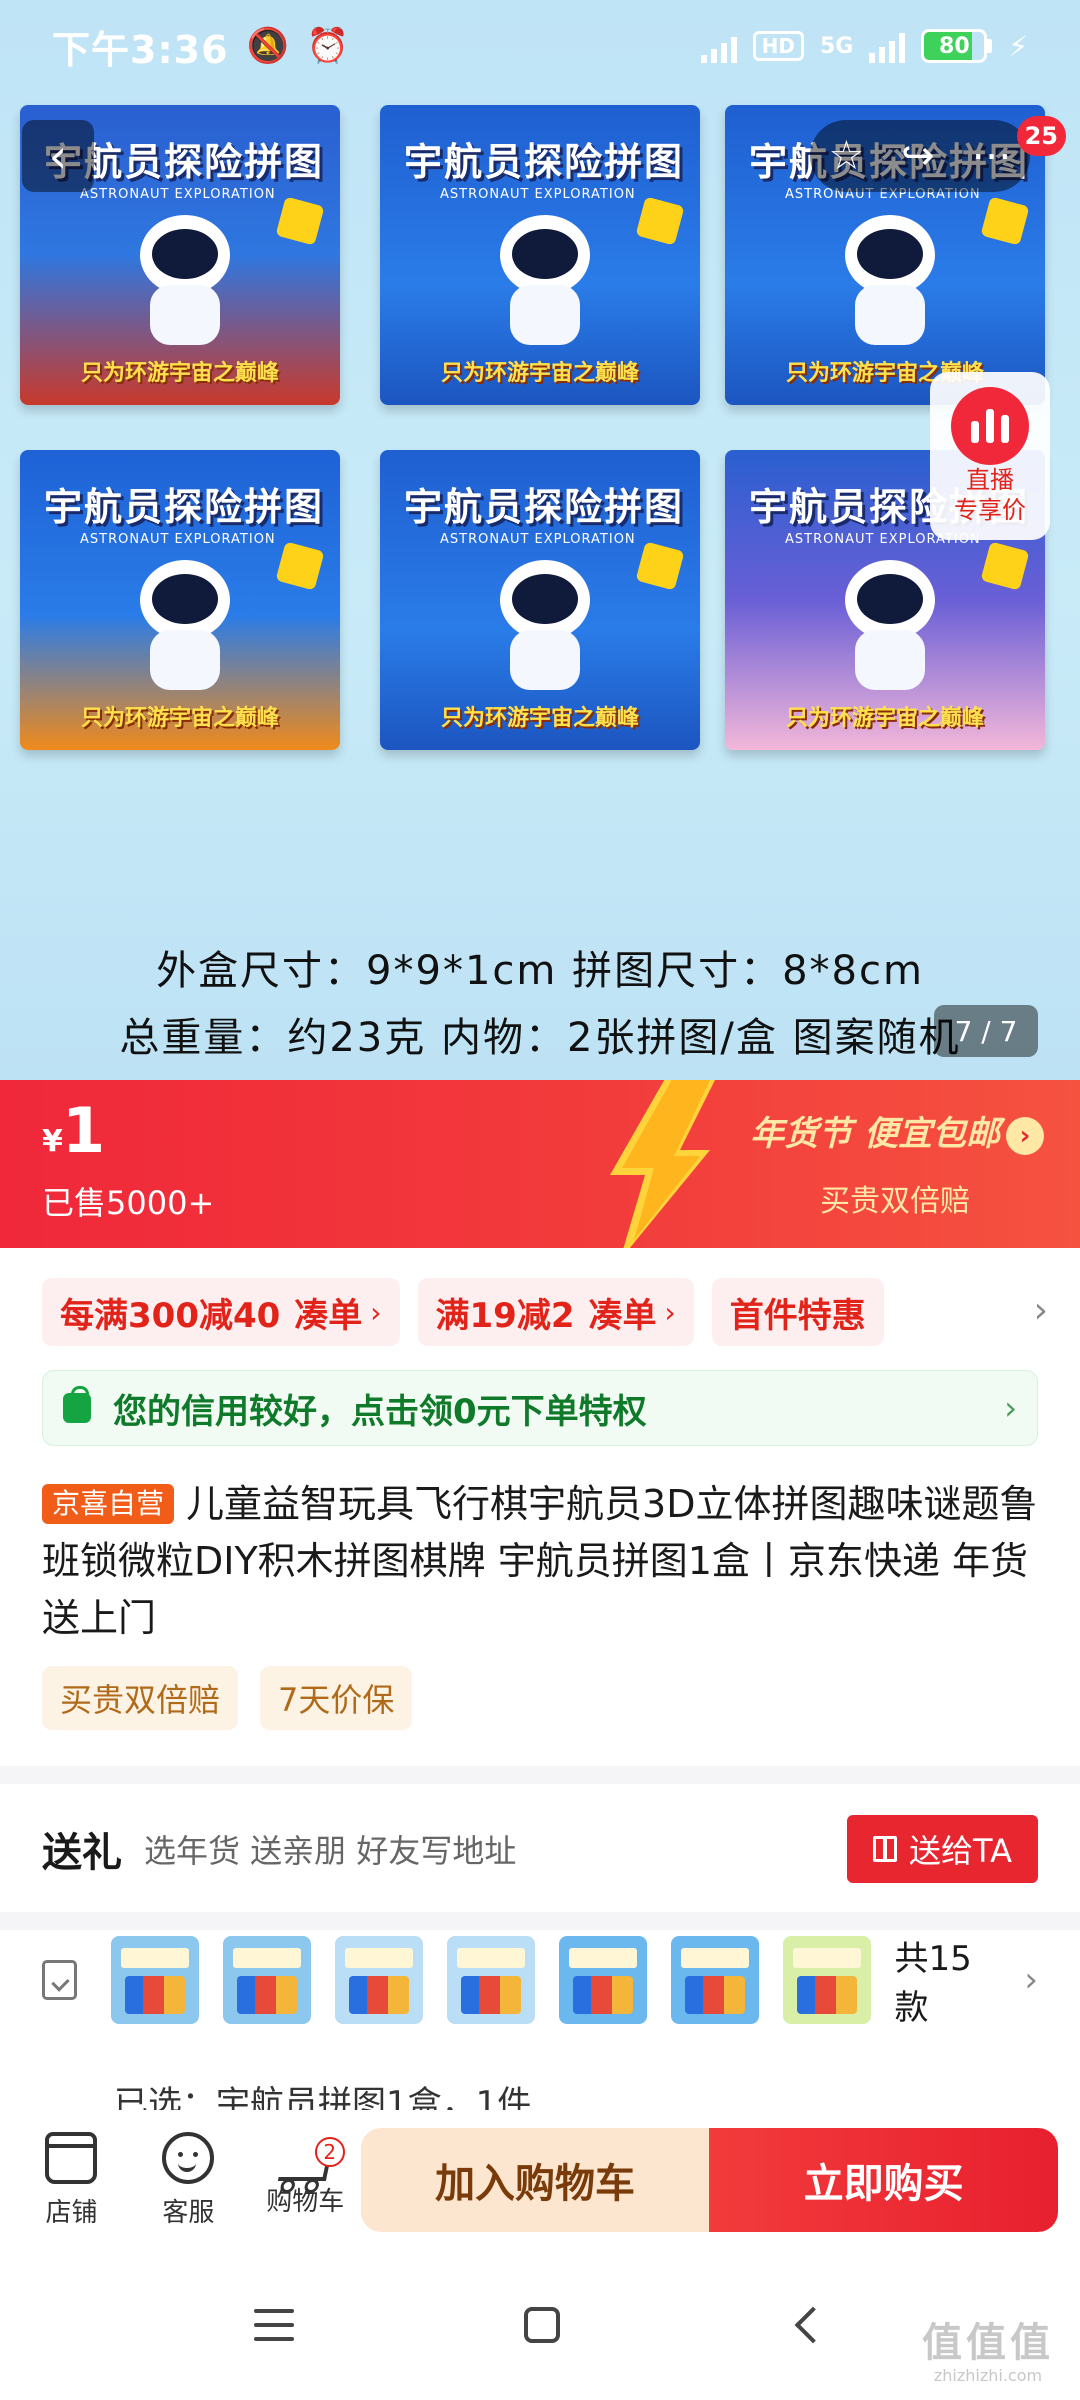 This screenshot has height=2400, width=1080. Describe the element at coordinates (662, 1164) in the screenshot. I see `lightning-icon` at that location.